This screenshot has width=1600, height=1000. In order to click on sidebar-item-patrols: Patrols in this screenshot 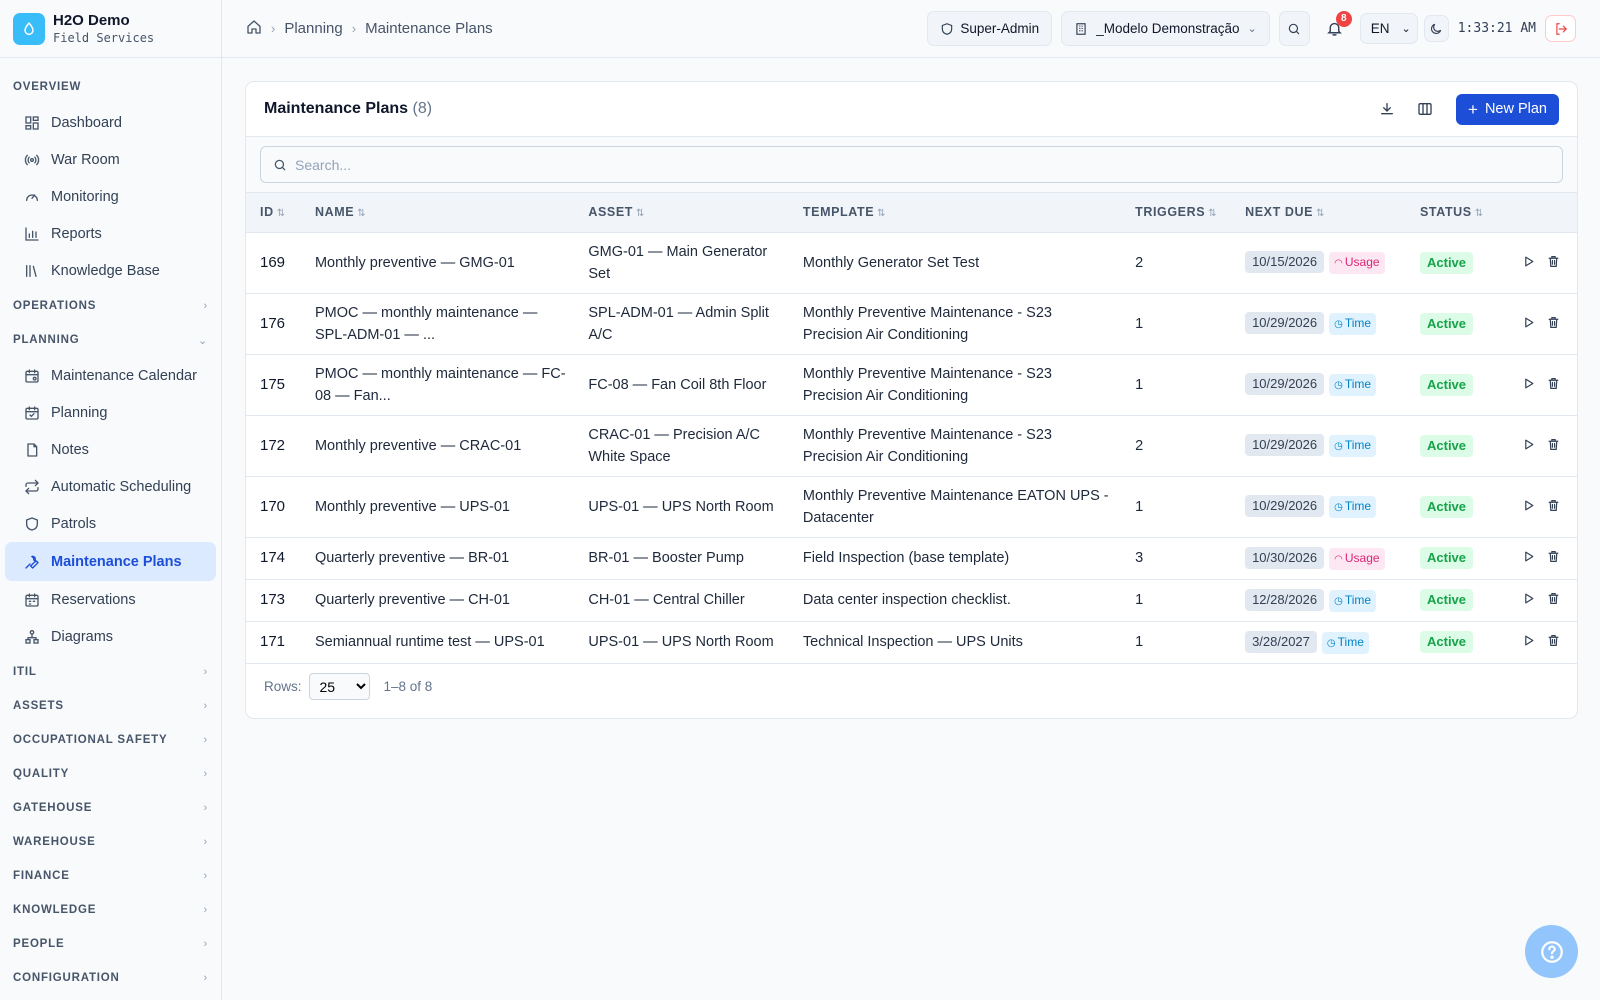, I will do `click(110, 523)`.